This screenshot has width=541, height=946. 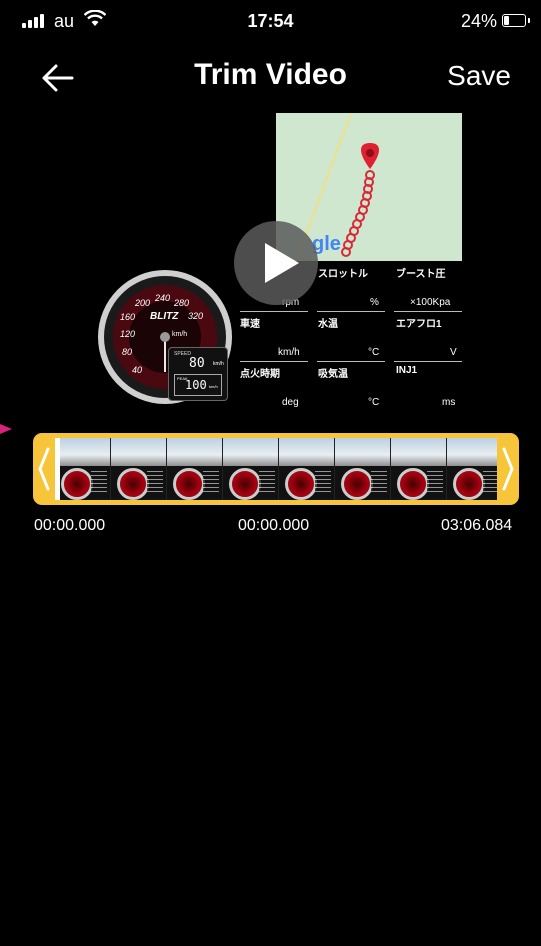 I want to click on gauge-tick: 280, so click(x=182, y=303).